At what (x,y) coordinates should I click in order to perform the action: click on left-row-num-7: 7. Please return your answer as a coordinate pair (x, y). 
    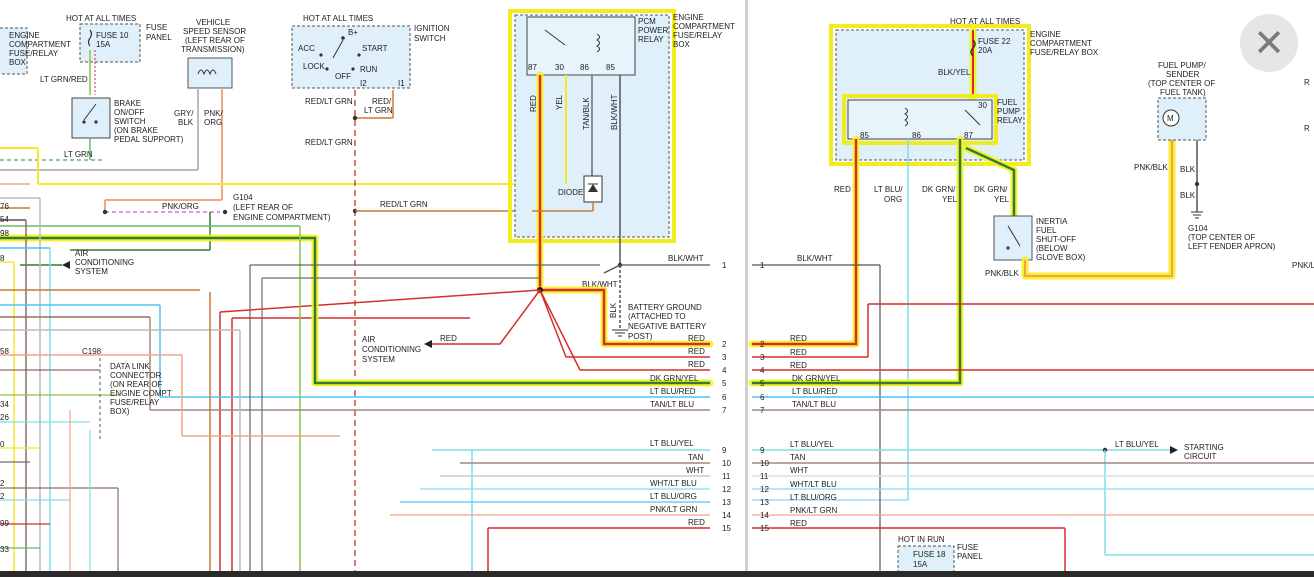
    Looking at the image, I should click on (724, 410).